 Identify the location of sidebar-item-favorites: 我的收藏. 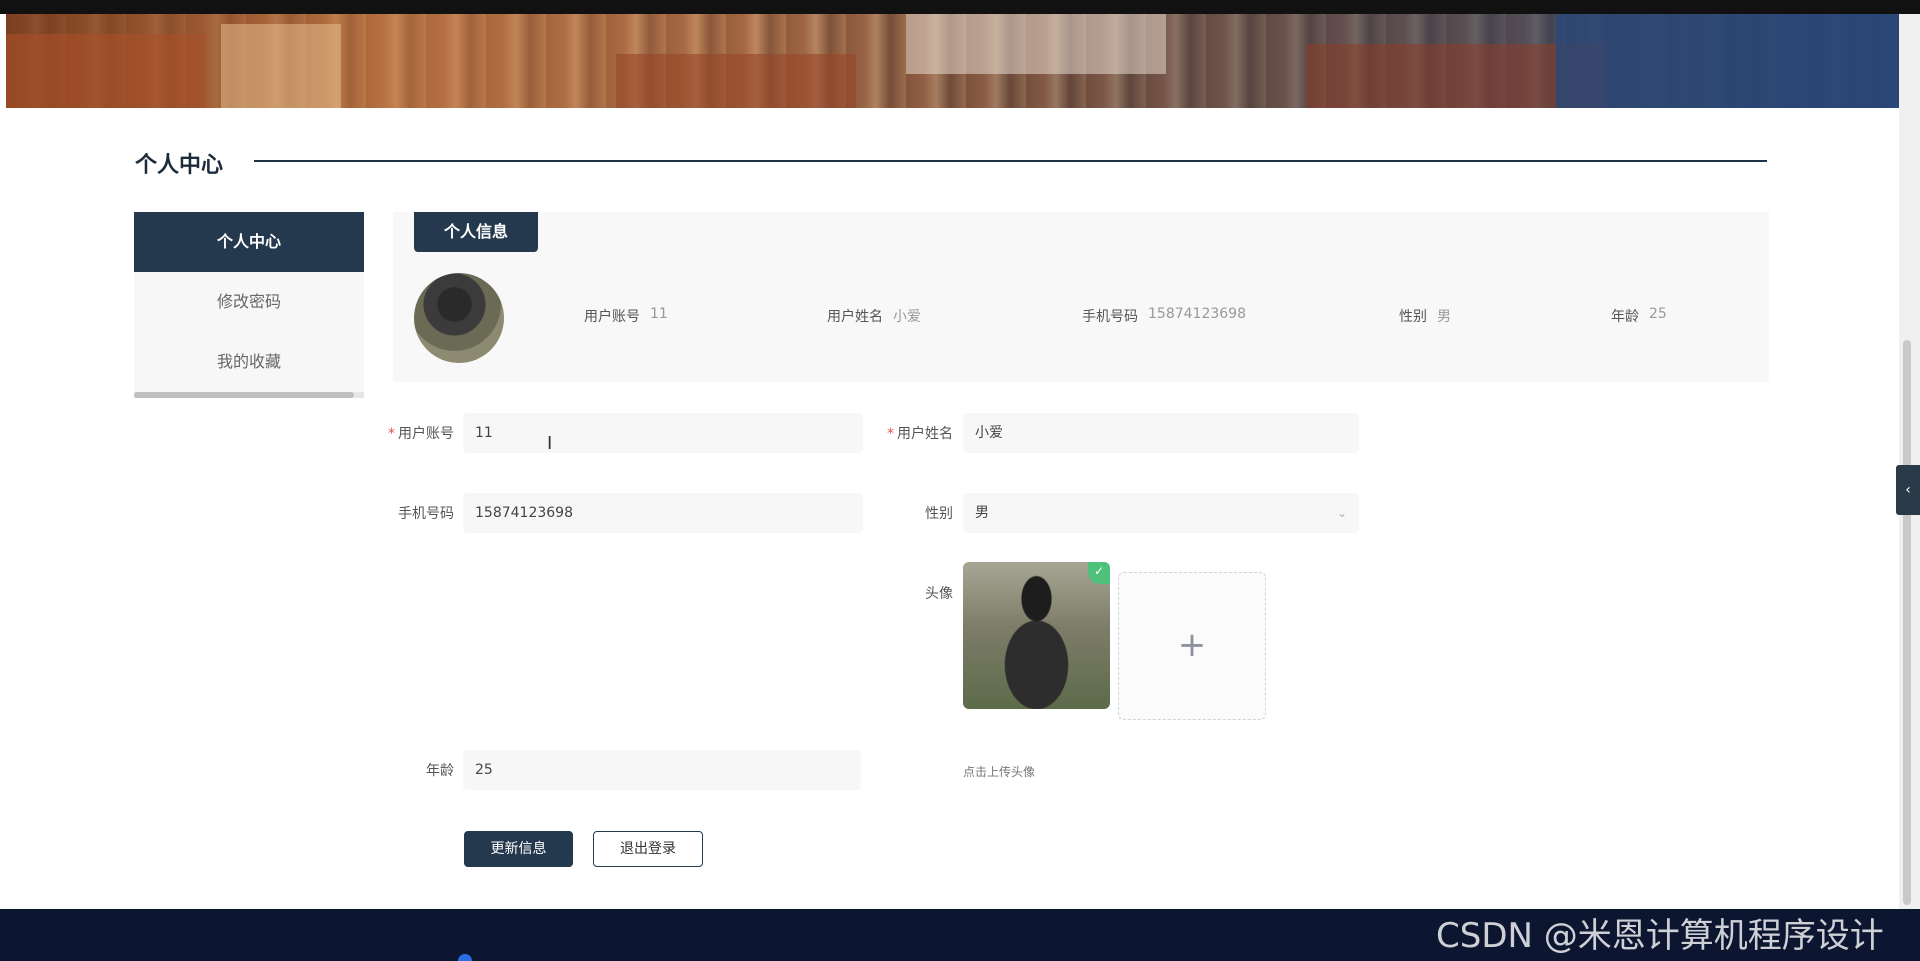
(249, 362).